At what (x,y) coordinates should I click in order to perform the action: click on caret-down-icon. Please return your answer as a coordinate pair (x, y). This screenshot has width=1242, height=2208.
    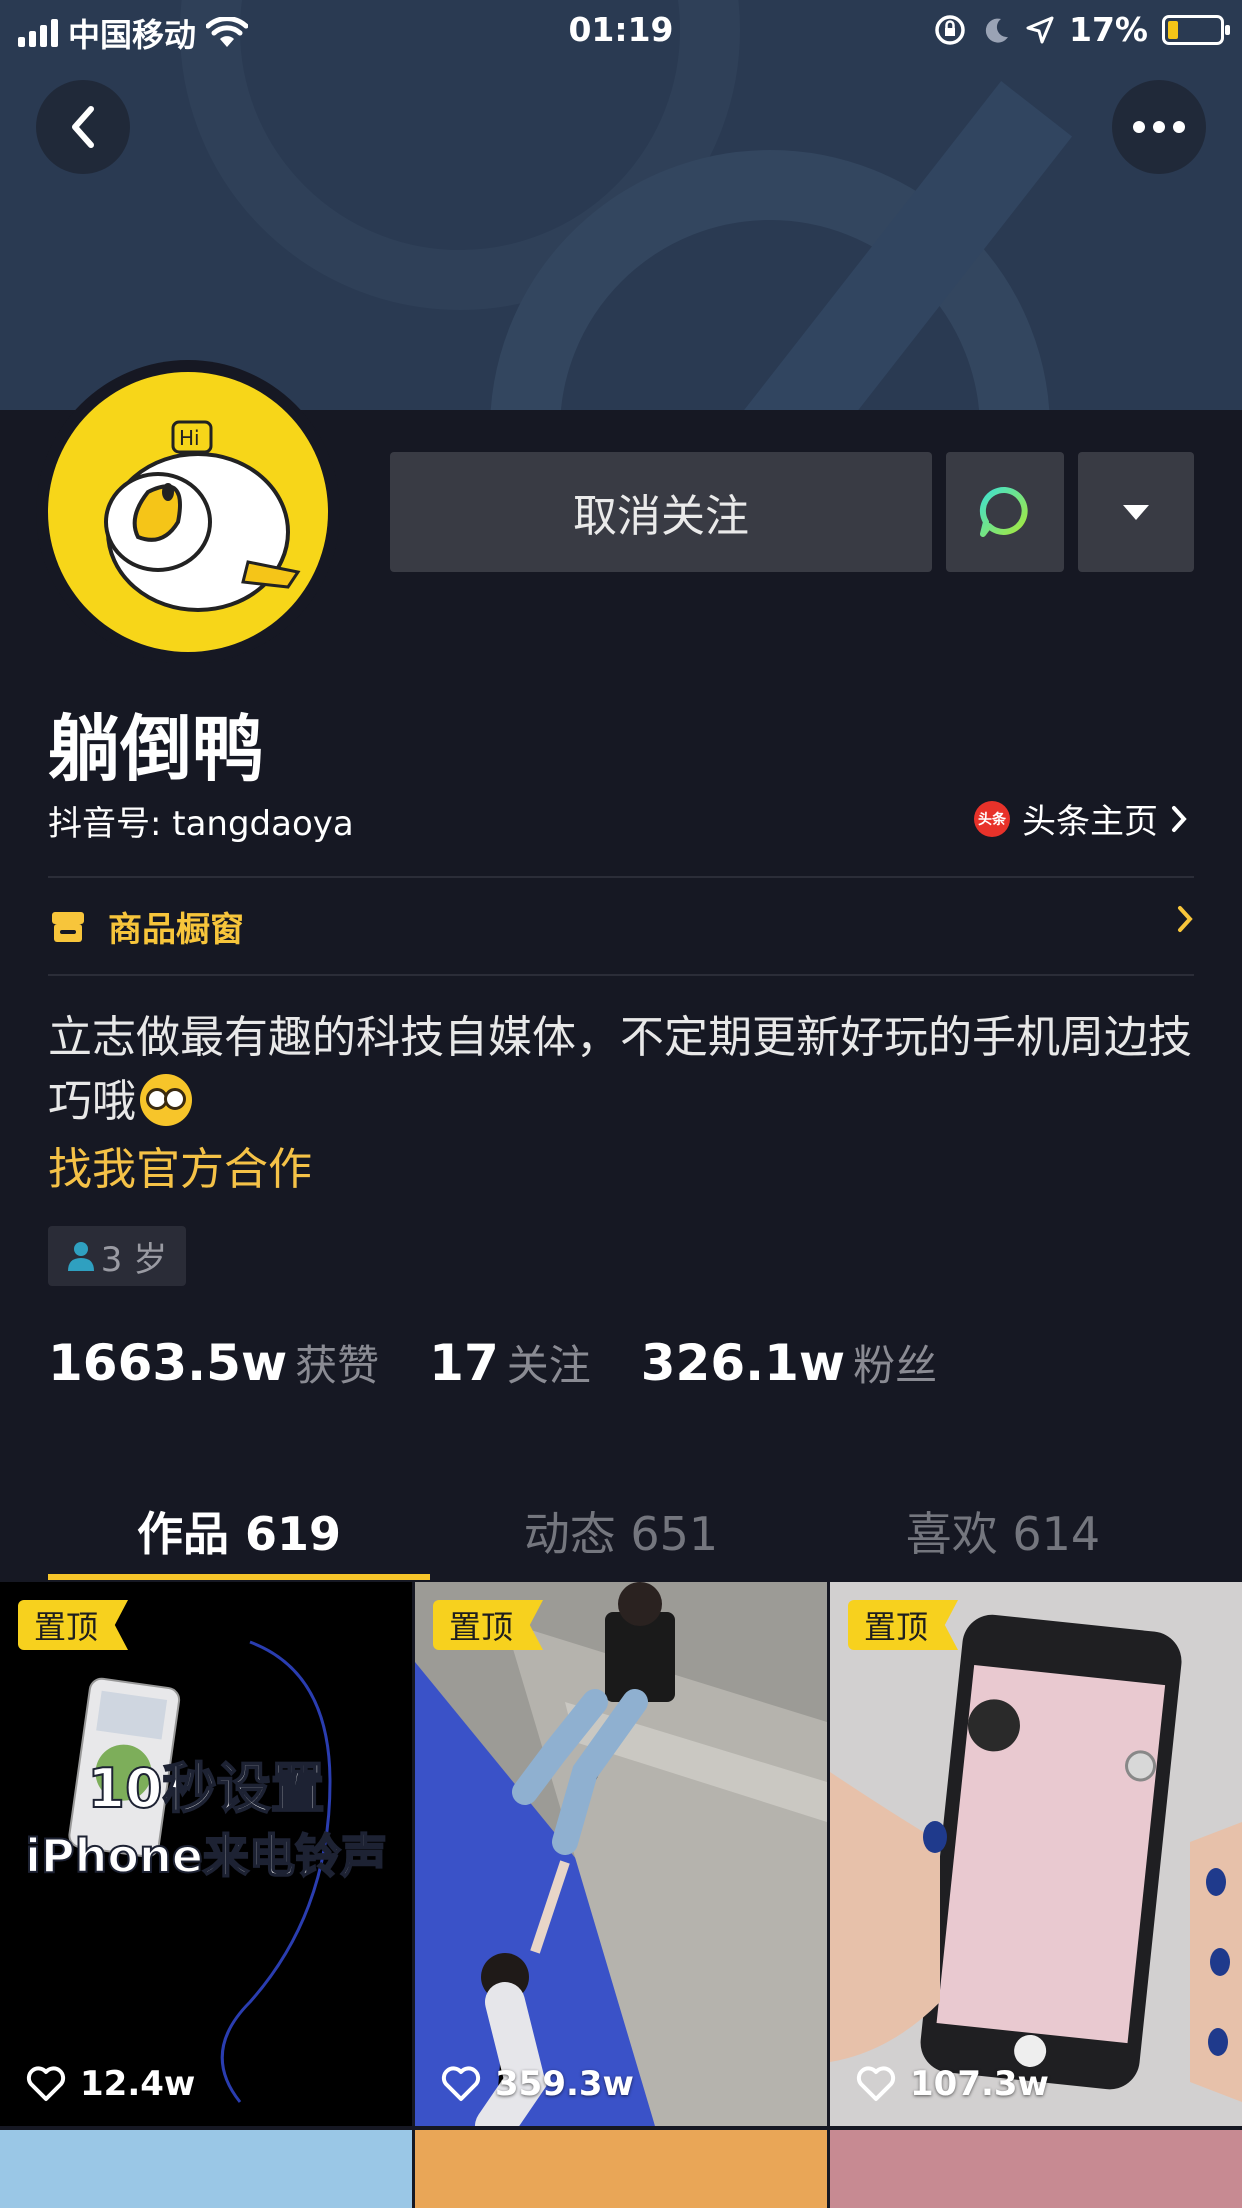
    Looking at the image, I should click on (1136, 512).